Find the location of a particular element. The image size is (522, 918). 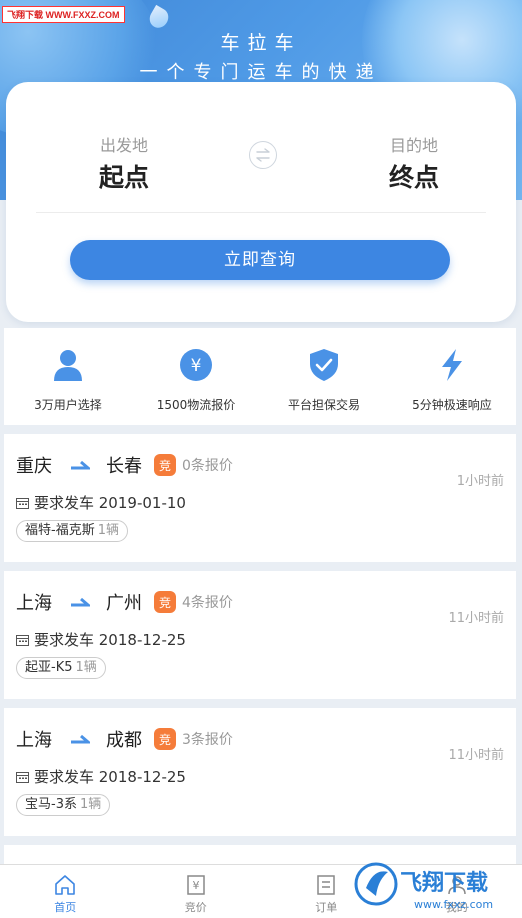

app-subtitle: 一个专门运车的快递 is located at coordinates (261, 72).